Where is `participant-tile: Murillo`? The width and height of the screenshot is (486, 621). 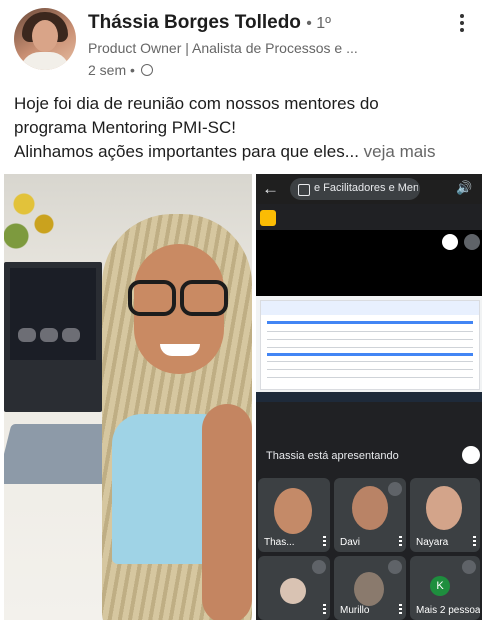
participant-tile: Murillo is located at coordinates (370, 588).